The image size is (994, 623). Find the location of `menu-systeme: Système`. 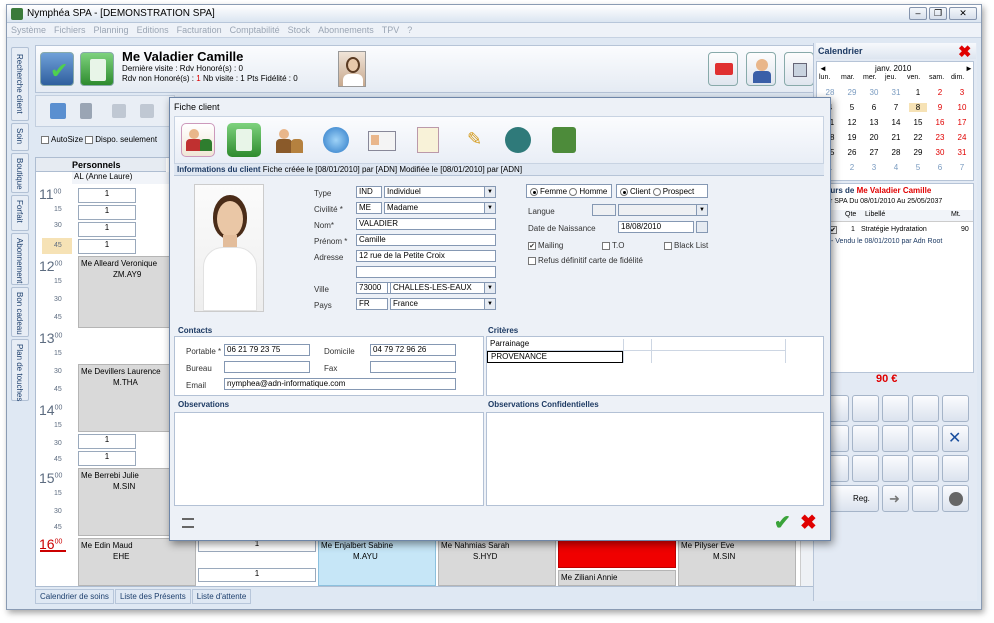

menu-systeme: Système is located at coordinates (28, 30).